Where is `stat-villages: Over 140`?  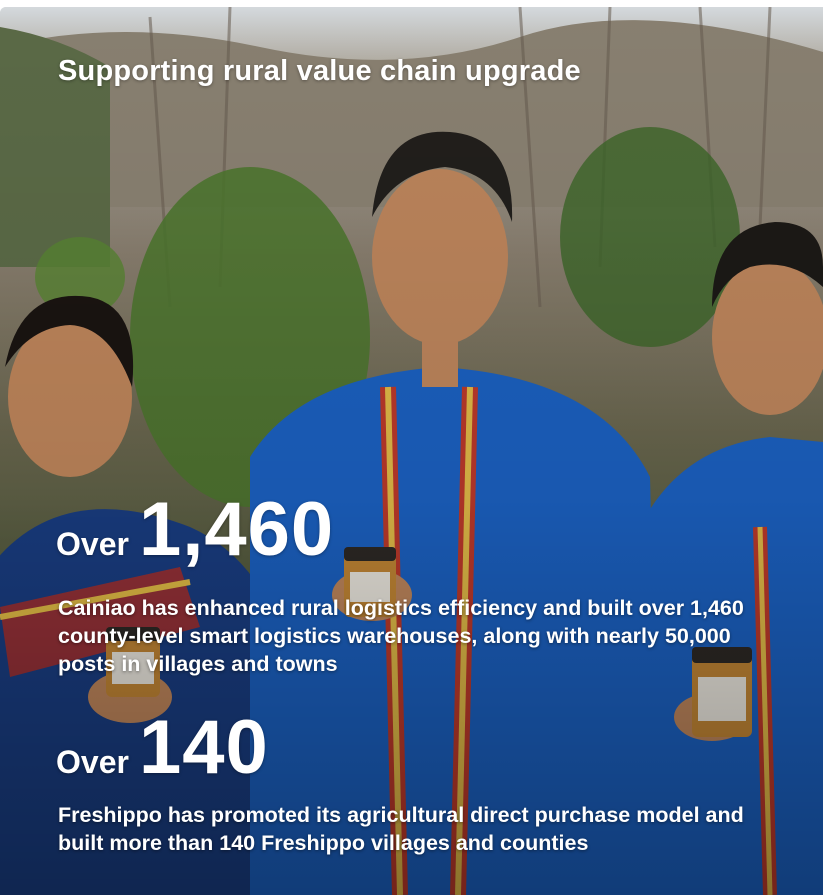
stat-villages: Over 140 is located at coordinates (162, 748).